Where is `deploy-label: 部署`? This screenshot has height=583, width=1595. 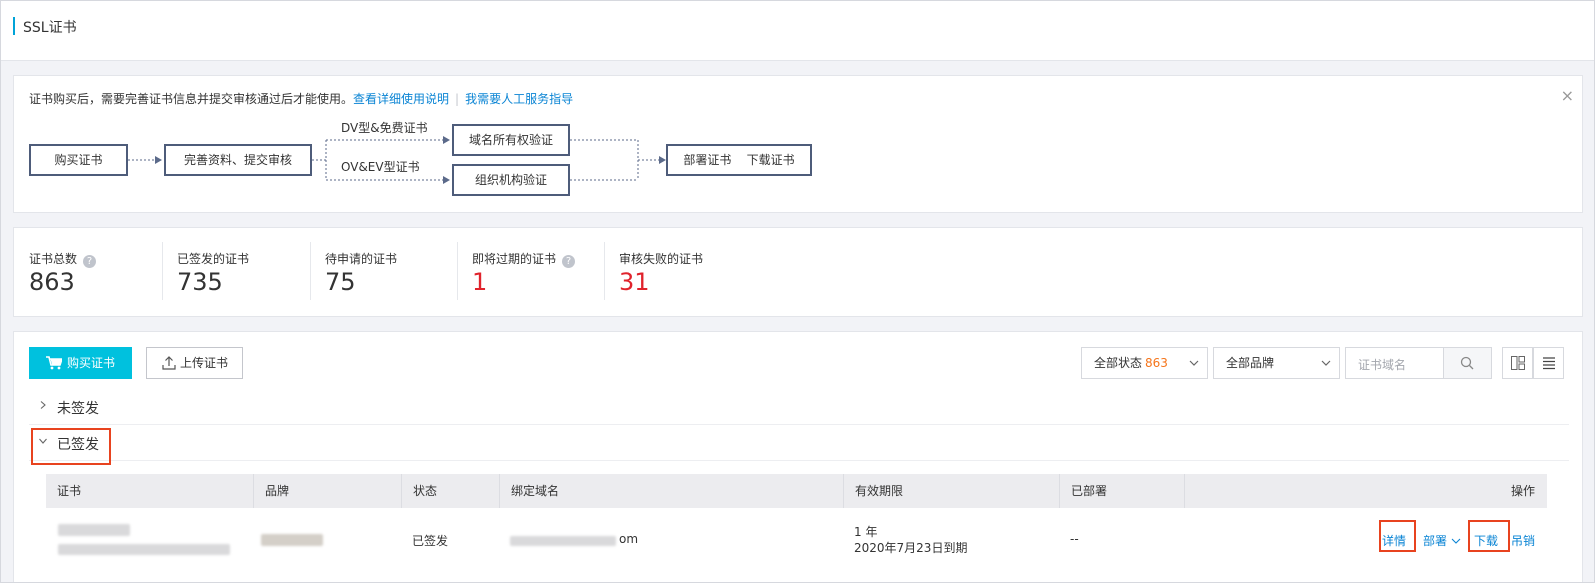 deploy-label: 部署 is located at coordinates (1435, 541).